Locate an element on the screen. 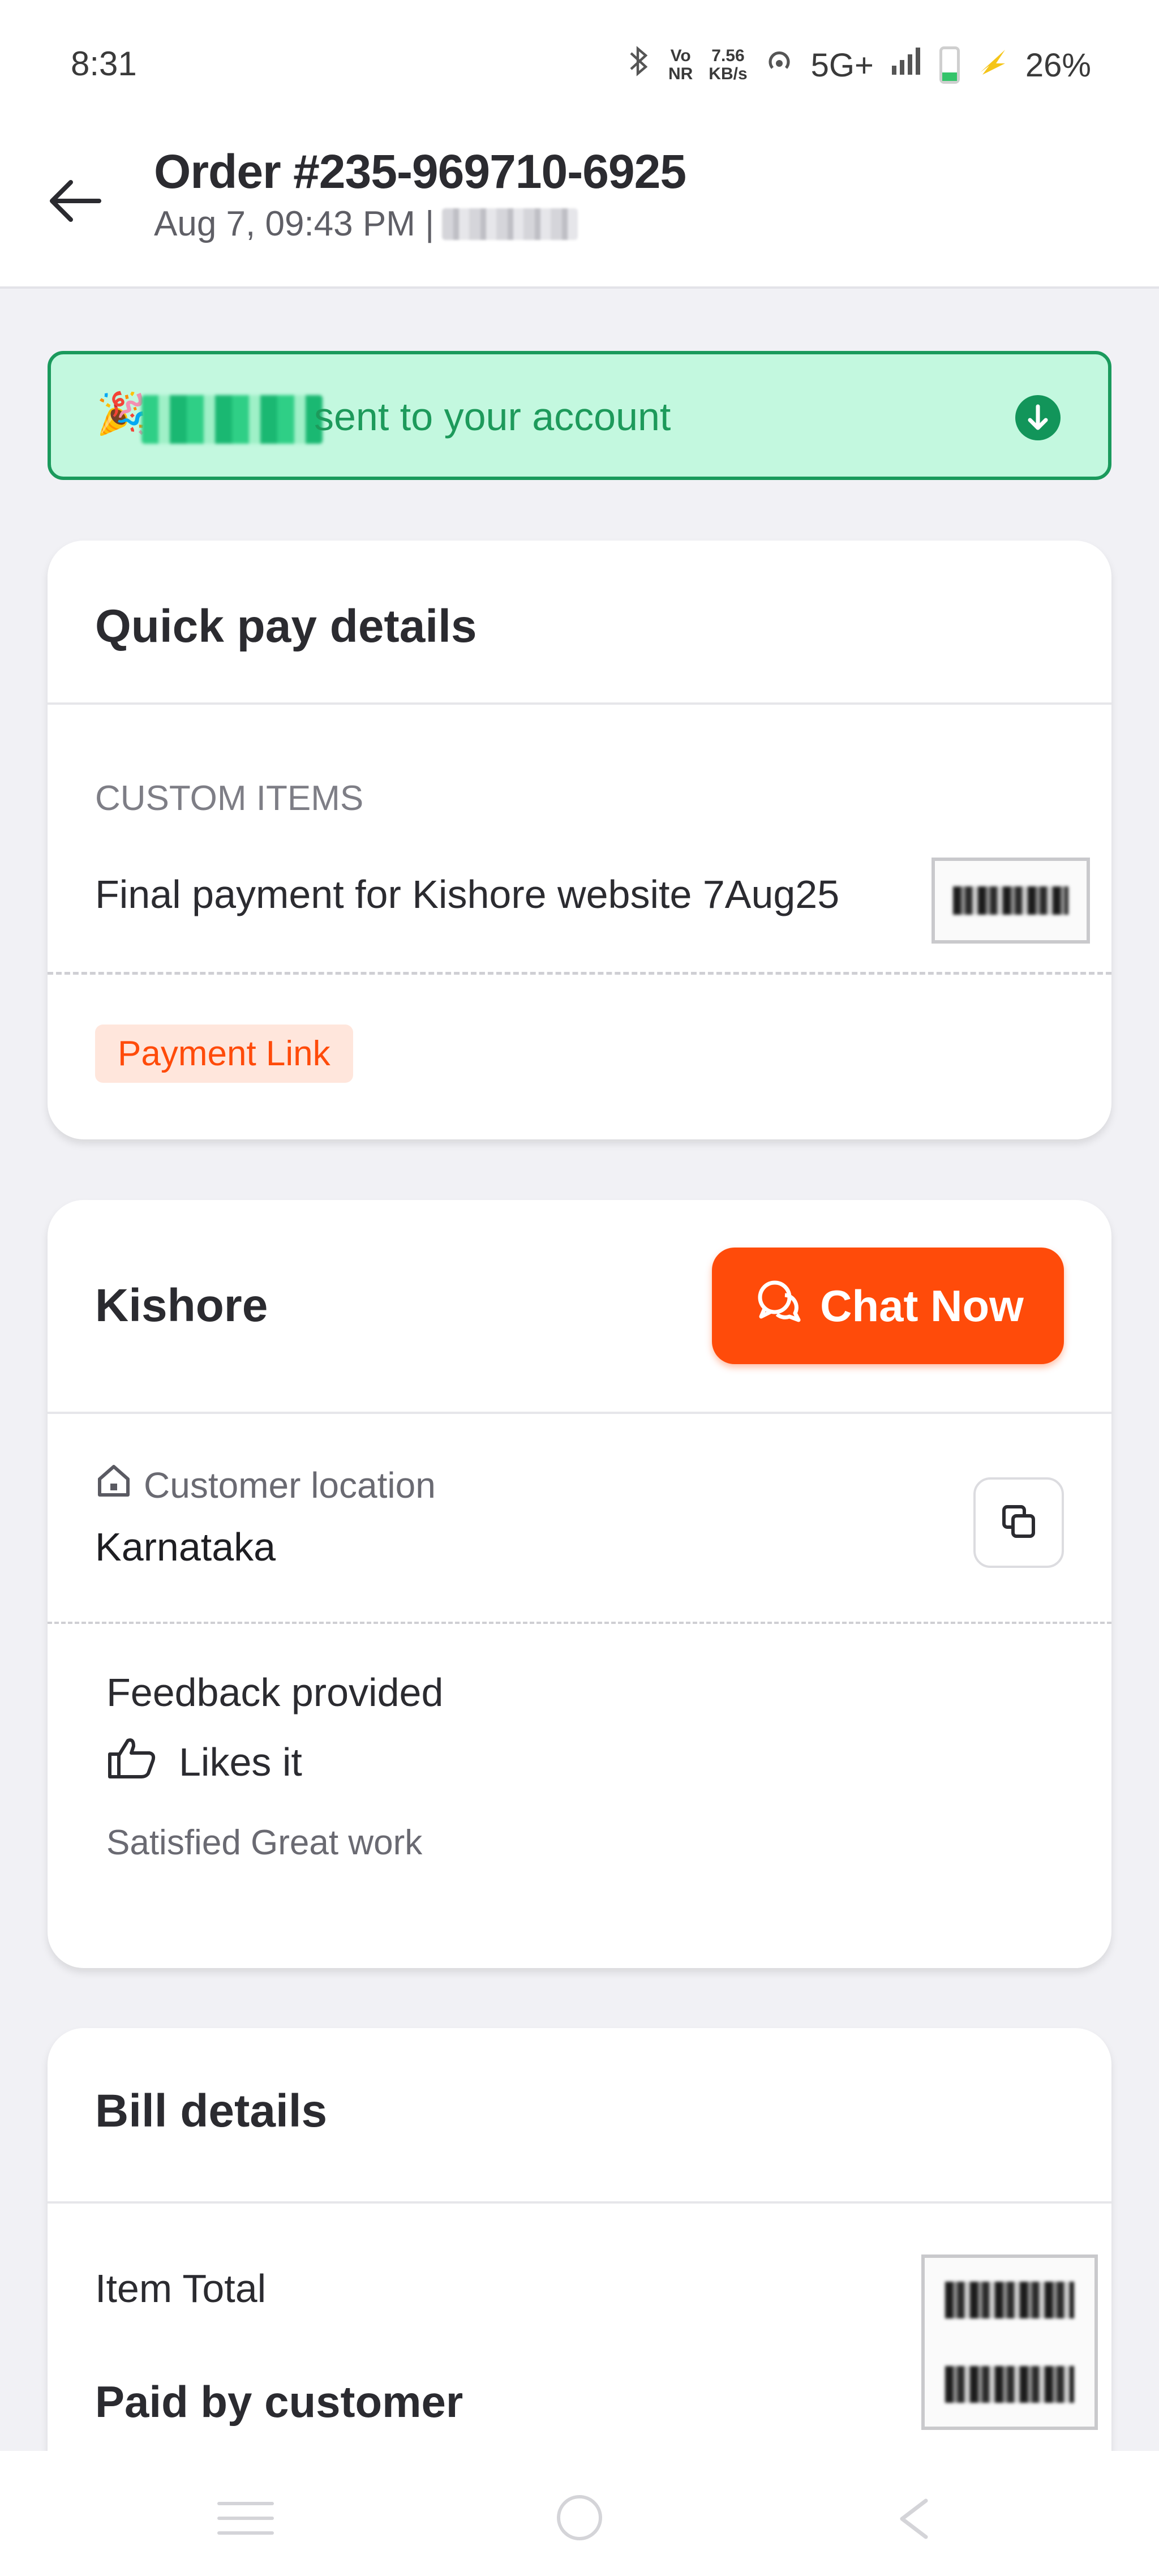 The width and height of the screenshot is (1159, 2576). chat-now-button: Chat Now is located at coordinates (888, 1306).